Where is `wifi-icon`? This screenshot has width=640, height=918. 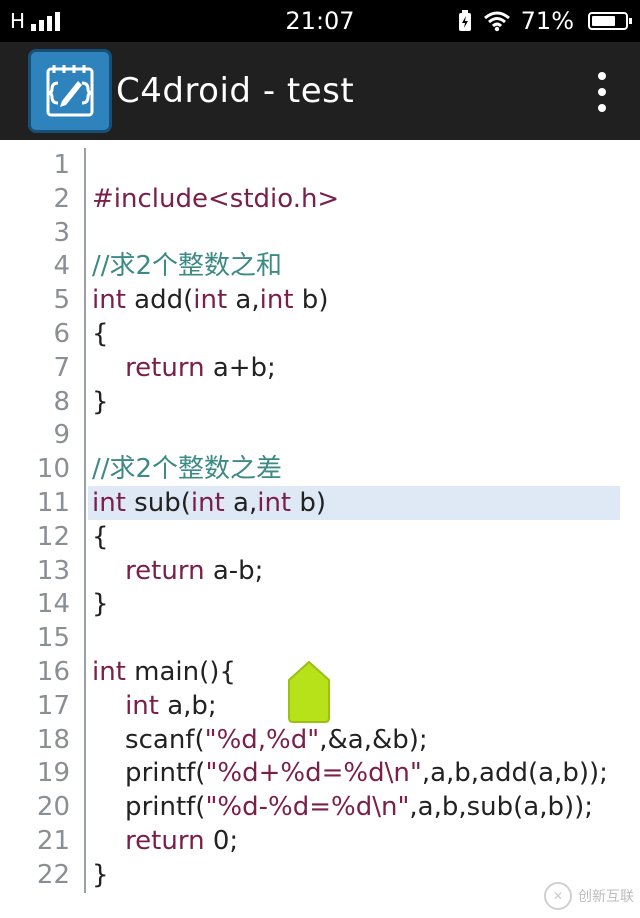 wifi-icon is located at coordinates (496, 21).